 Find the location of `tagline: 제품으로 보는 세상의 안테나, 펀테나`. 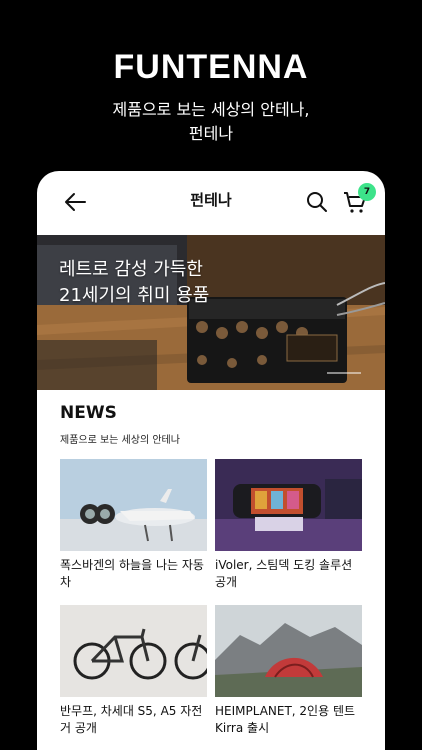

tagline: 제품으로 보는 세상의 안테나, 펀테나 is located at coordinates (211, 122).